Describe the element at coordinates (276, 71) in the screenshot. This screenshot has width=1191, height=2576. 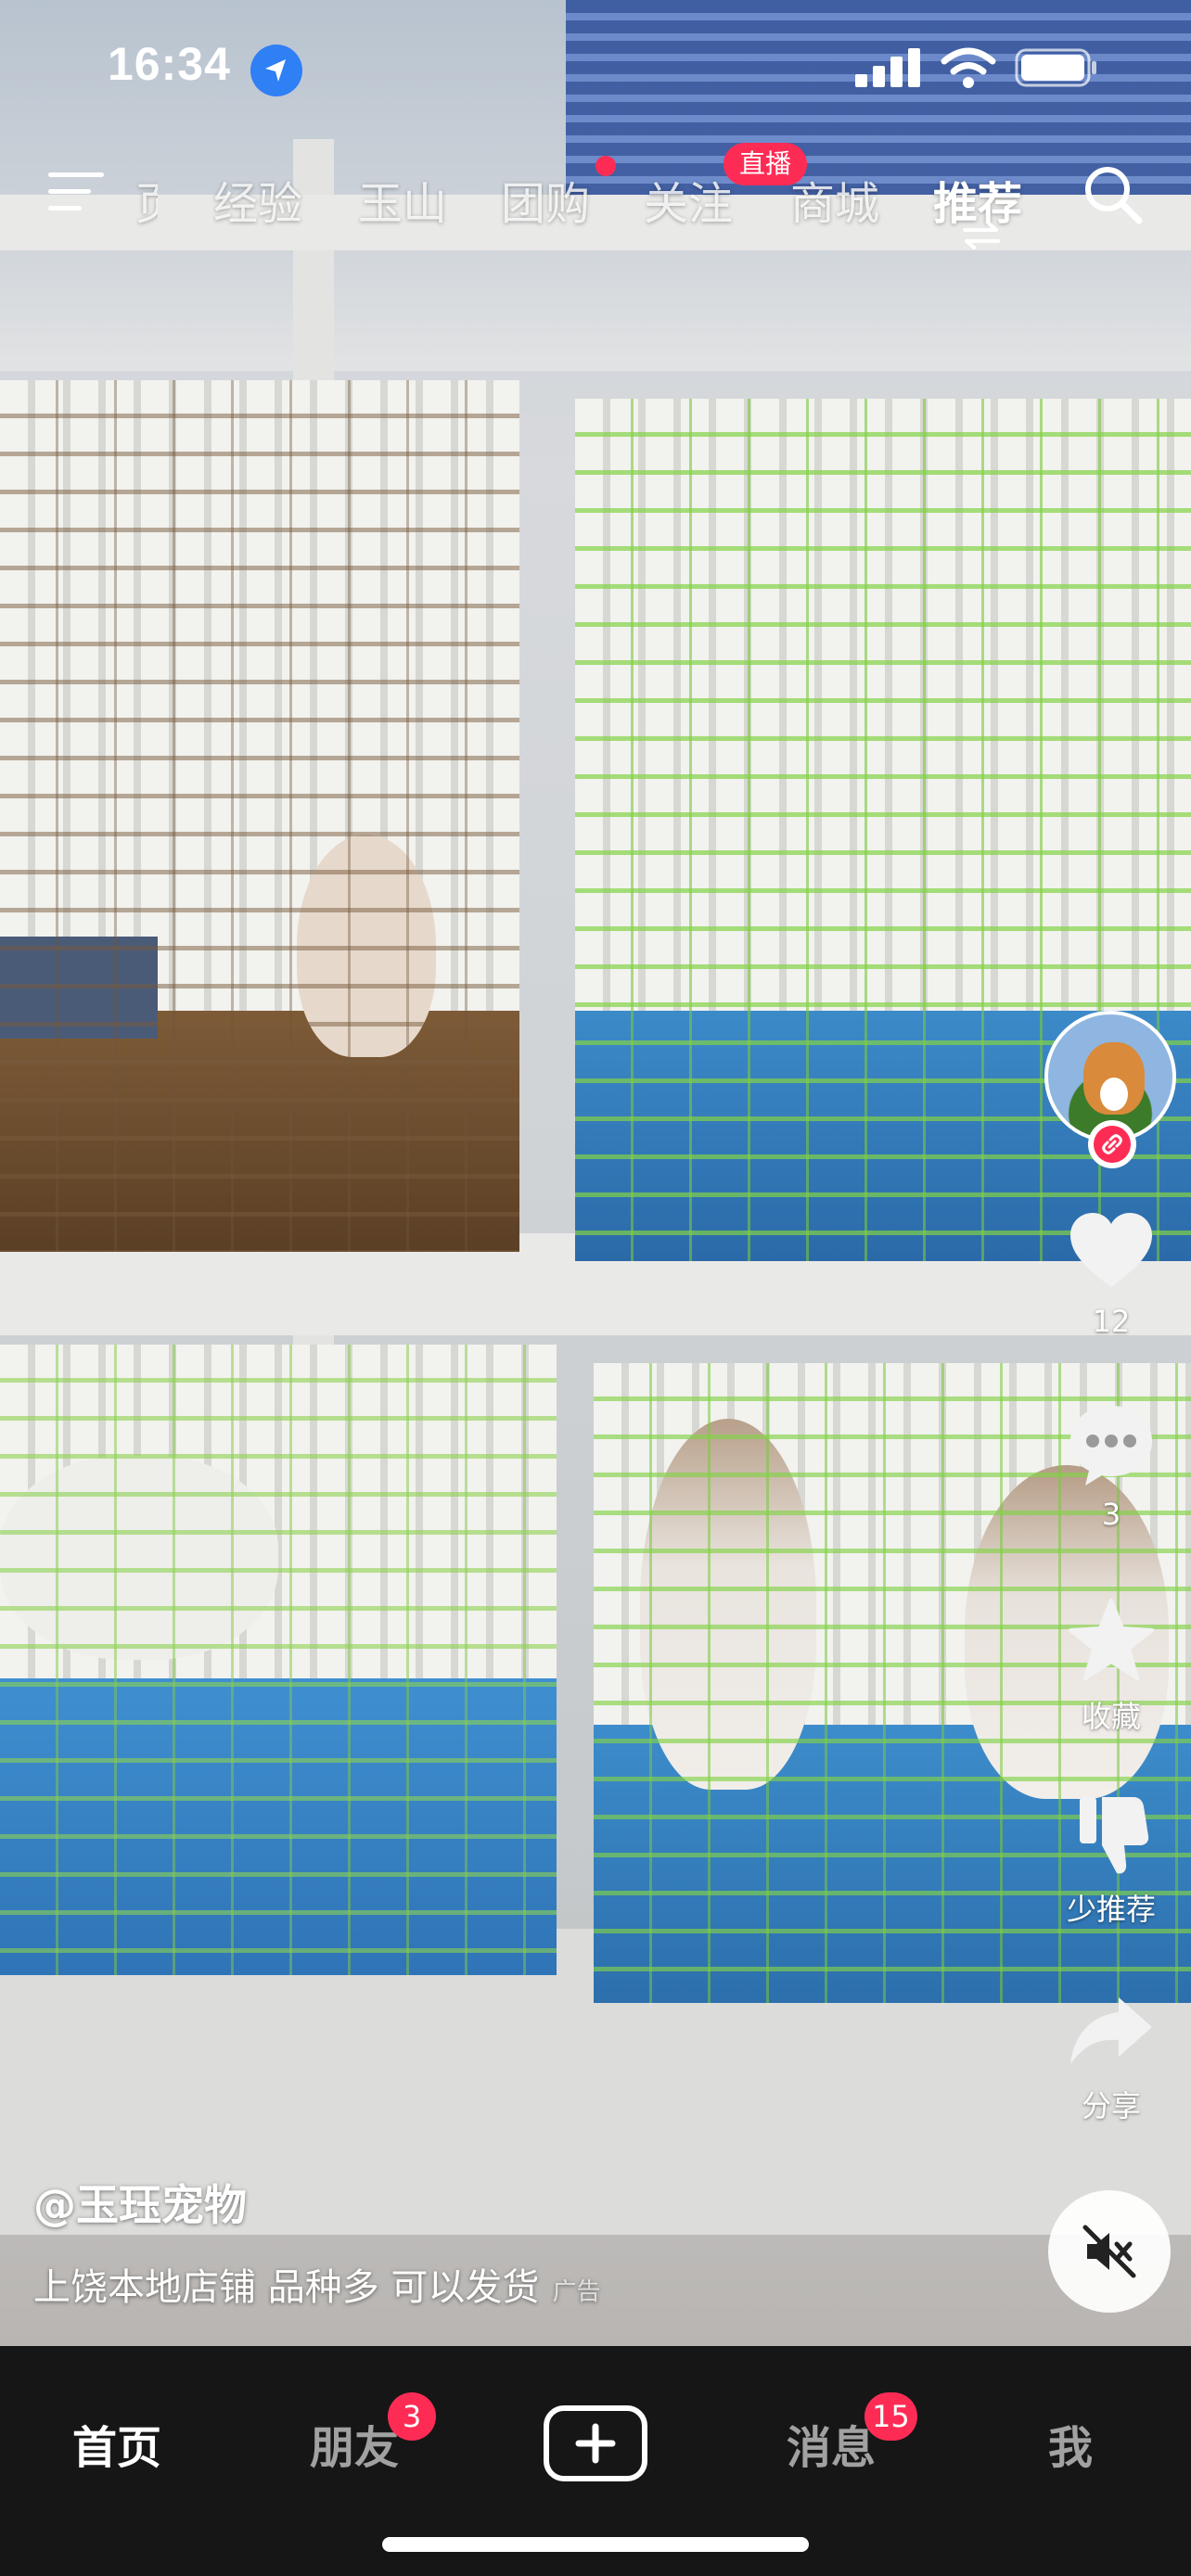
I see `location-arrow-icon` at that location.